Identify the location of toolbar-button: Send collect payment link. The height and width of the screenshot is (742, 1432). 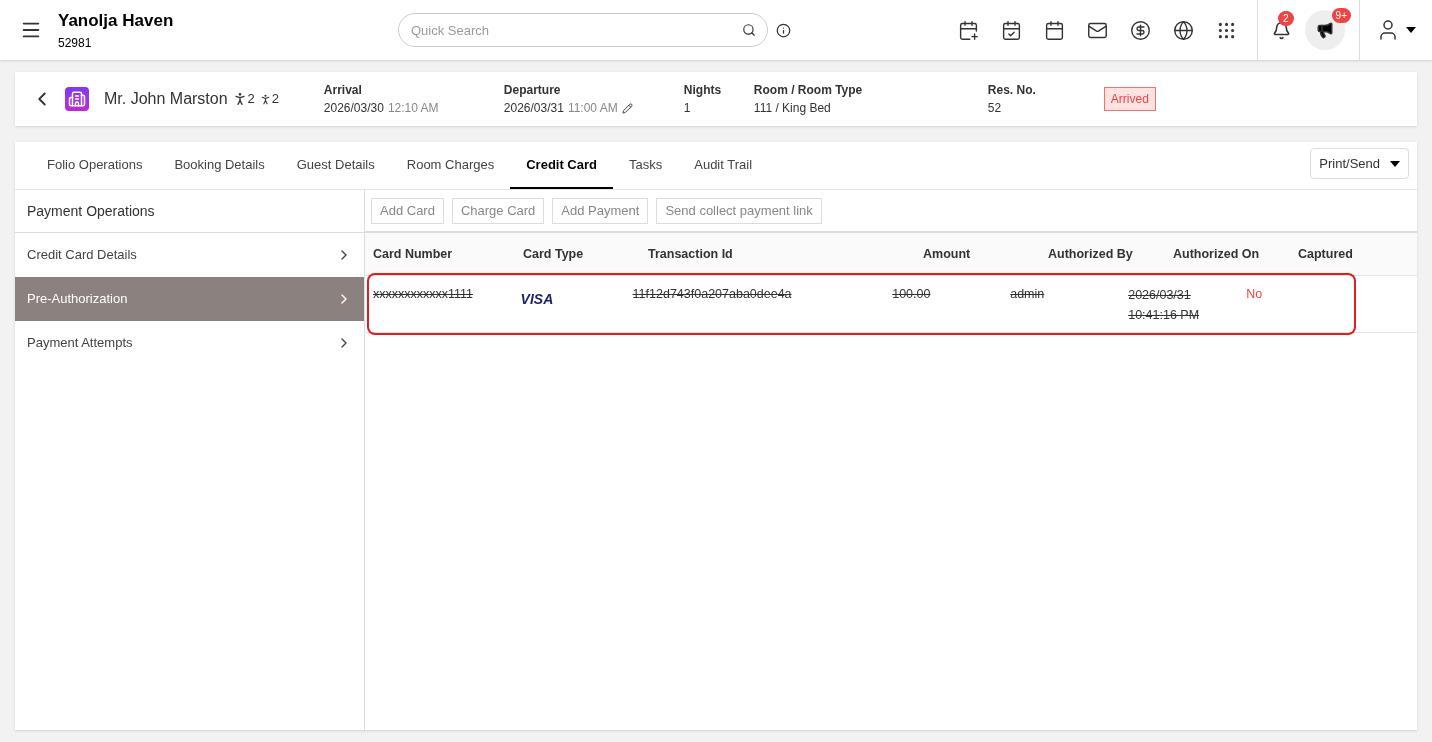
(739, 210).